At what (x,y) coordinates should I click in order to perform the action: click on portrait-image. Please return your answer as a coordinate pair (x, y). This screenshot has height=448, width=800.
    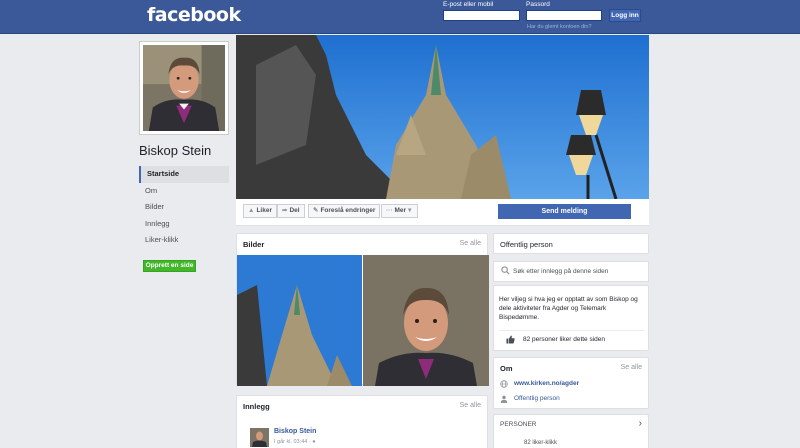
    Looking at the image, I should click on (184, 88).